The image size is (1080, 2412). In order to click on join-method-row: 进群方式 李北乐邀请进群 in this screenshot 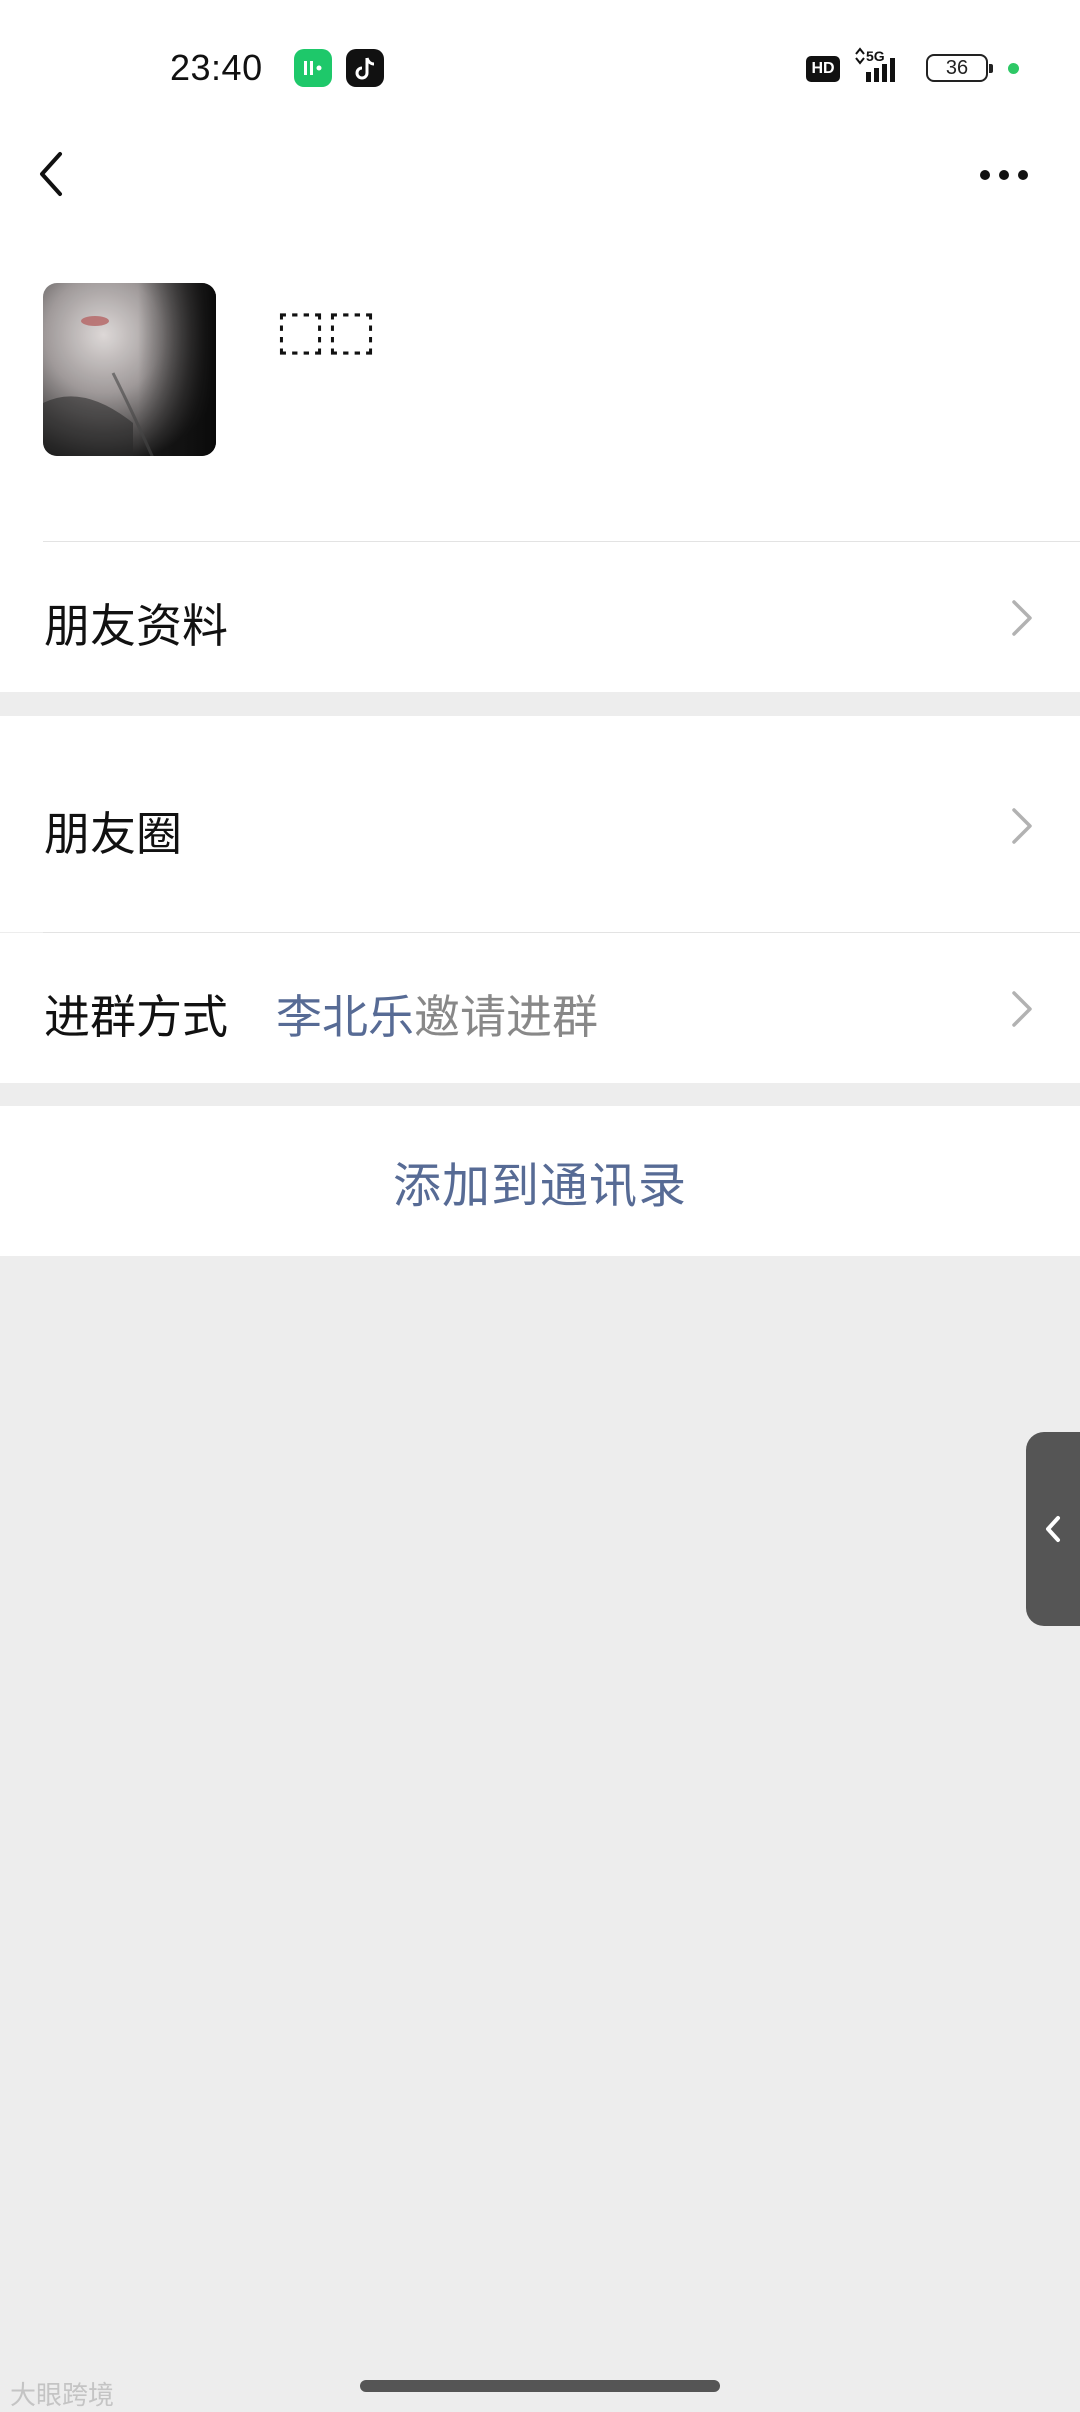, I will do `click(540, 1008)`.